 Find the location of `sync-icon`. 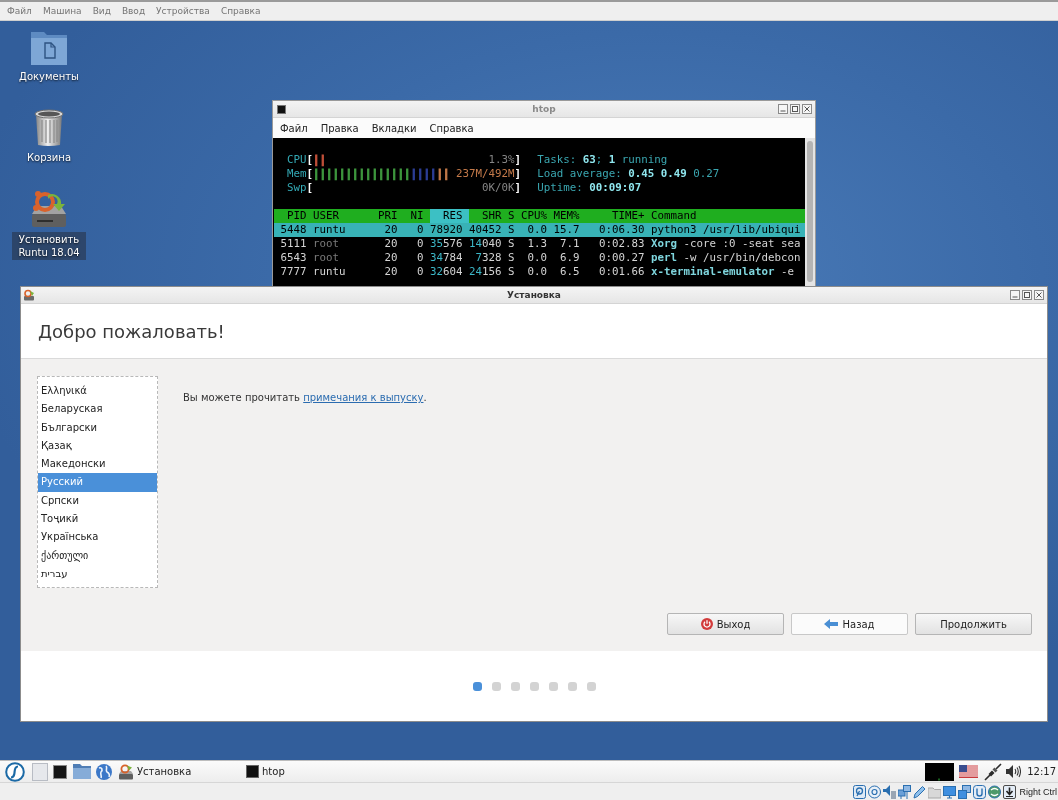

sync-icon is located at coordinates (995, 791).